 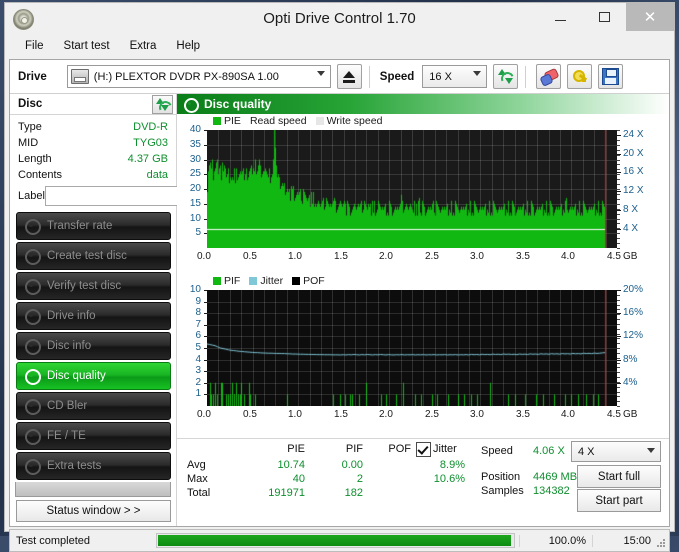 What do you see at coordinates (93, 406) in the screenshot?
I see `sidebar-item-cd-bler: CD Bler` at bounding box center [93, 406].